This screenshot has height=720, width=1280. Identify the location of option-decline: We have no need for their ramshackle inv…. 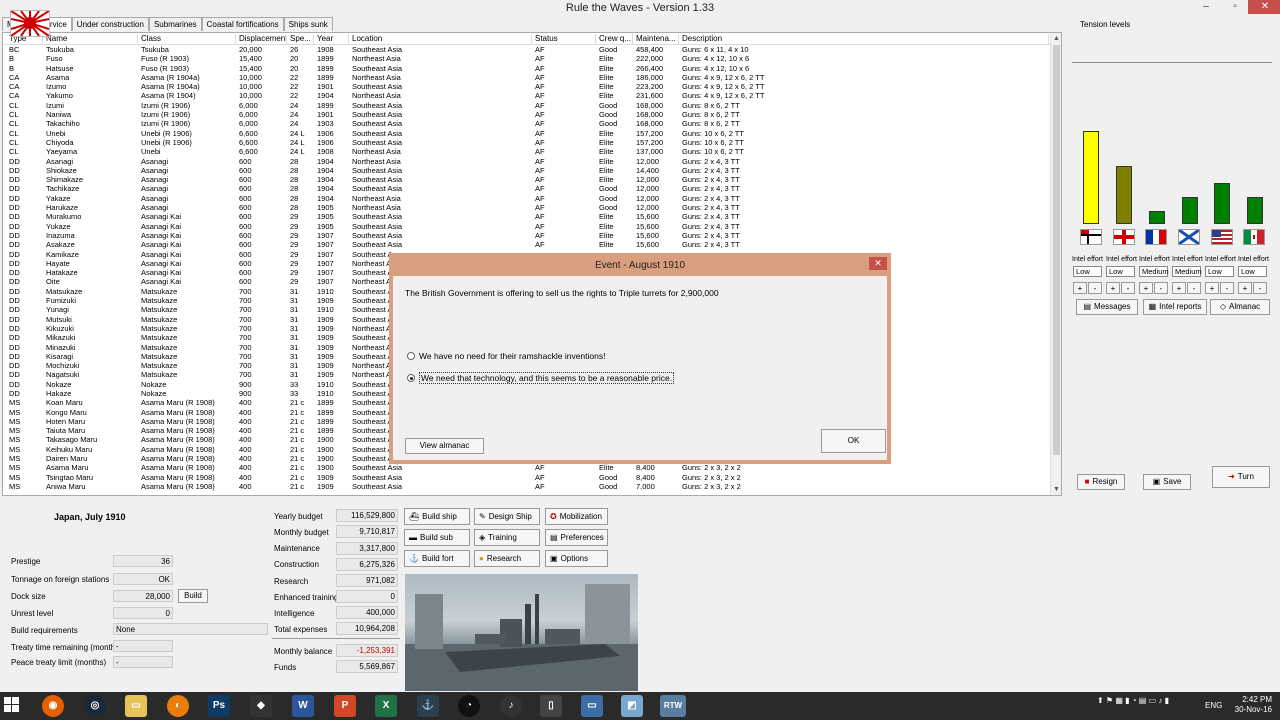
(506, 356).